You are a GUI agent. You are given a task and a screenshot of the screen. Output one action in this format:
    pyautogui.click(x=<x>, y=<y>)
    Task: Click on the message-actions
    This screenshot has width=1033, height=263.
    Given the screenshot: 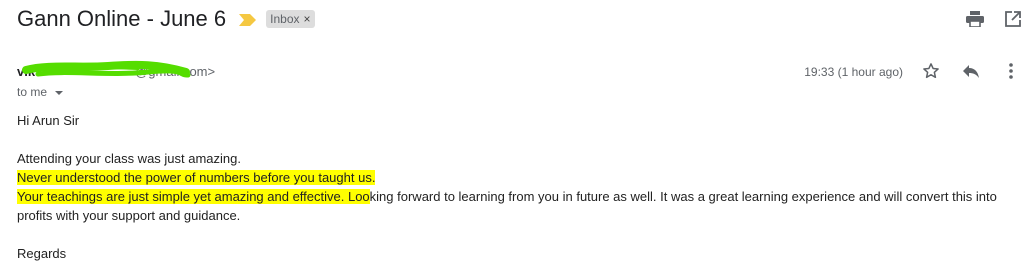 What is the action you would take?
    pyautogui.click(x=971, y=71)
    